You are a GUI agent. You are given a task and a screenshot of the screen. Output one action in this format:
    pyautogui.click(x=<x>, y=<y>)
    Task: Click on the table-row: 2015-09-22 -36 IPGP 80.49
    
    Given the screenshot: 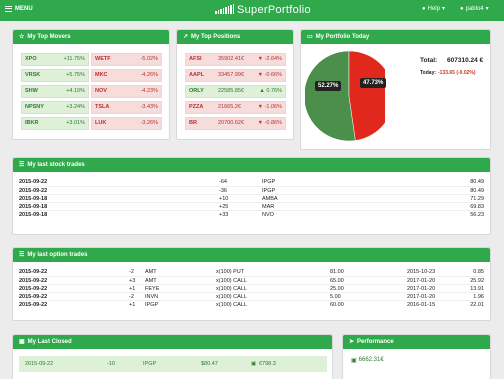 What is the action you would take?
    pyautogui.click(x=251, y=190)
    